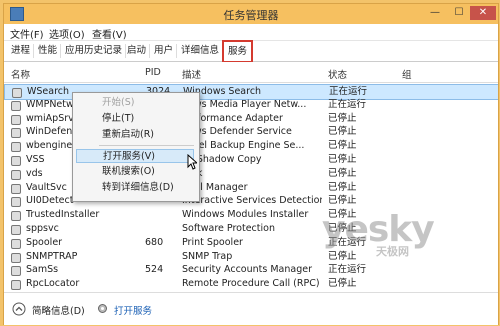  Describe the element at coordinates (251, 308) in the screenshot. I see `status-bar: 简略信息(D) 打开服务` at that location.